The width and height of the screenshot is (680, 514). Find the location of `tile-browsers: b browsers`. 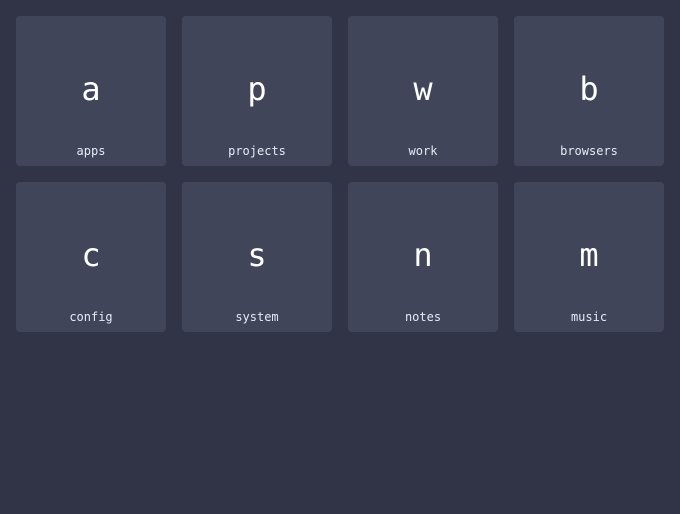

tile-browsers: b browsers is located at coordinates (589, 91).